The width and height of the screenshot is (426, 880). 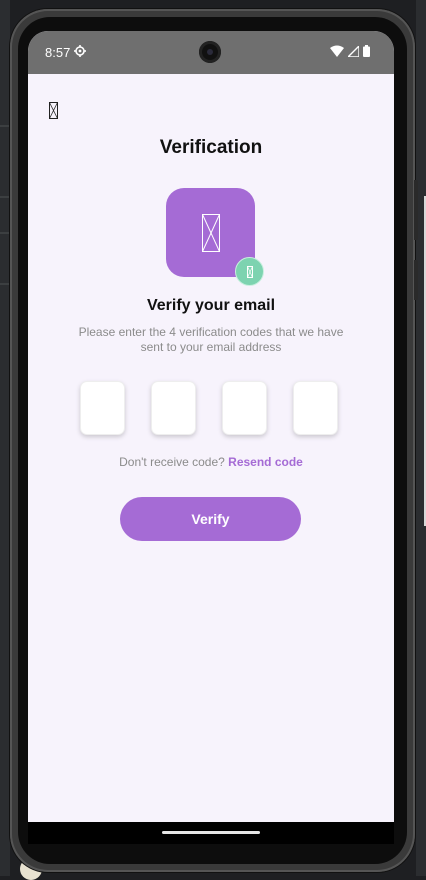 I want to click on code-input-group, so click(x=211, y=408).